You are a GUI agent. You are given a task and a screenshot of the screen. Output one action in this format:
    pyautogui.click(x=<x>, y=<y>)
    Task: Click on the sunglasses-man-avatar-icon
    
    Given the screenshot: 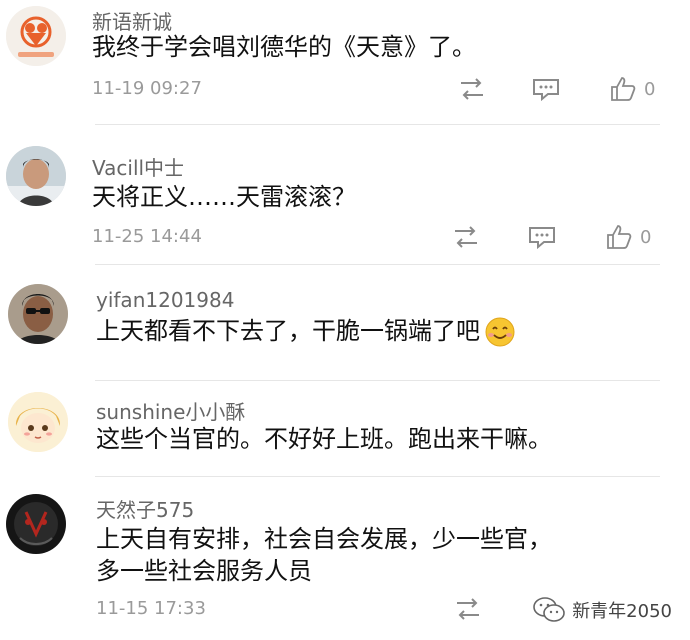 What is the action you would take?
    pyautogui.click(x=38, y=314)
    